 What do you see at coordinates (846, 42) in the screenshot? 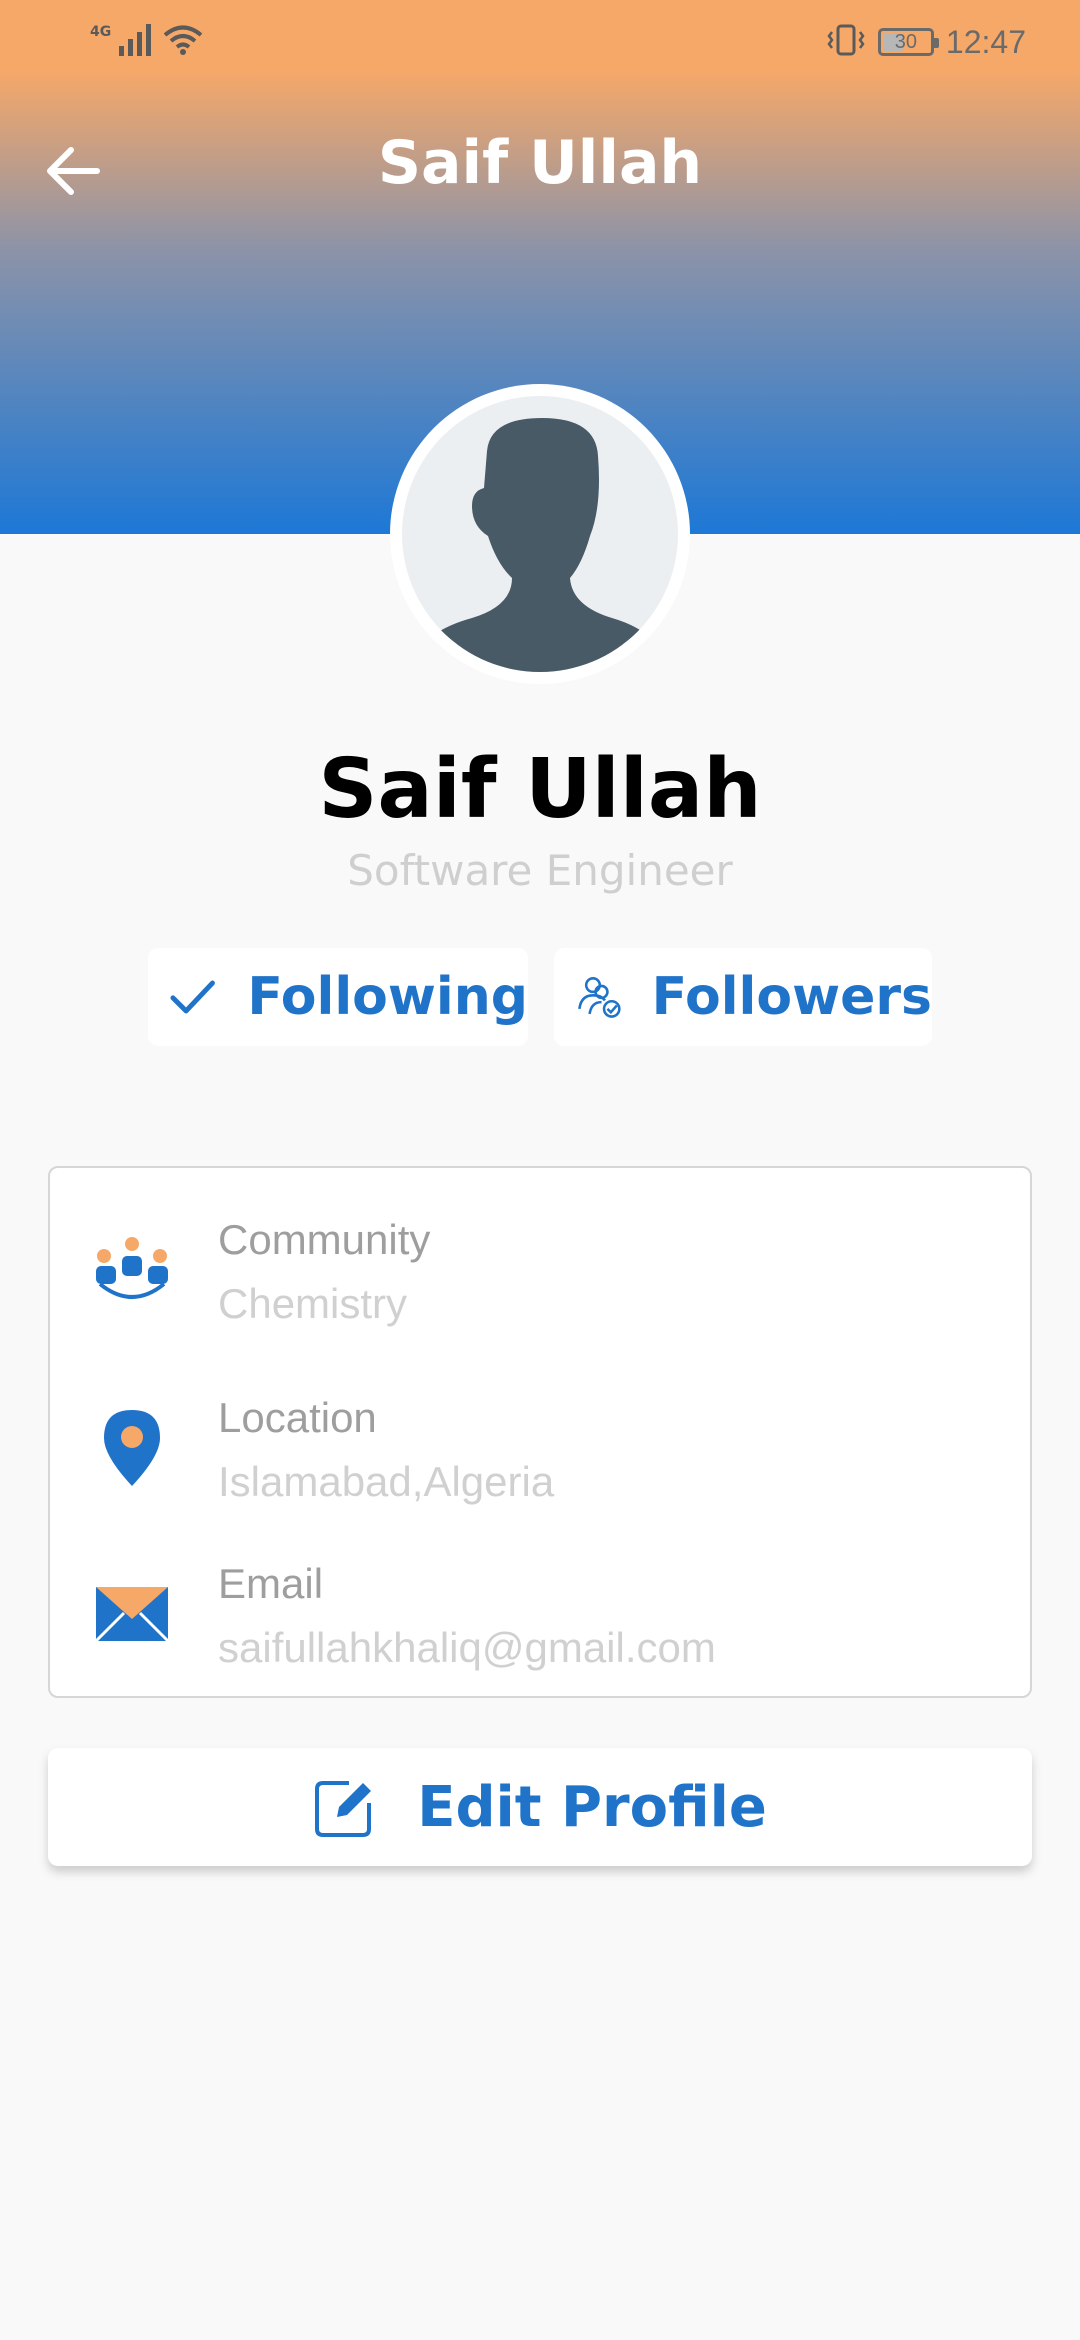
I see `vibrate-icon` at bounding box center [846, 42].